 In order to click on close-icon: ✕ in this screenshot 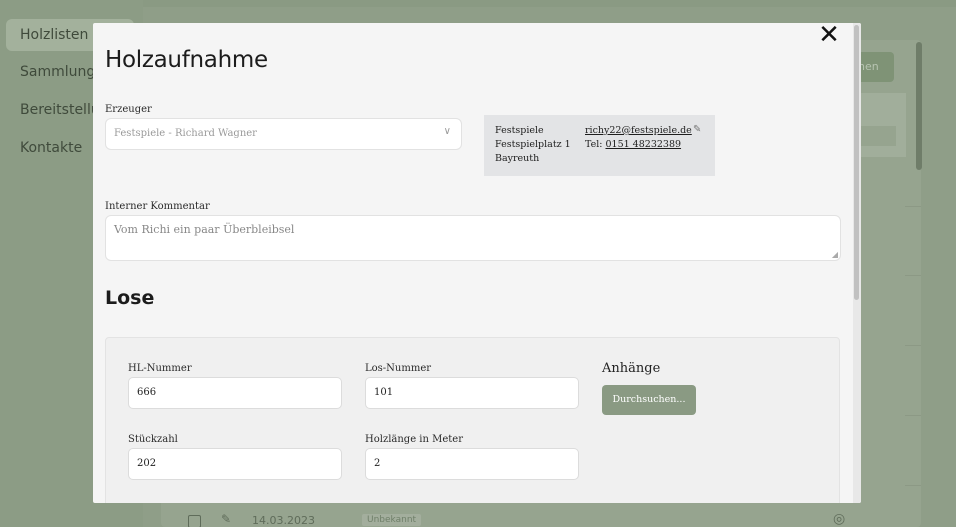, I will do `click(829, 35)`.